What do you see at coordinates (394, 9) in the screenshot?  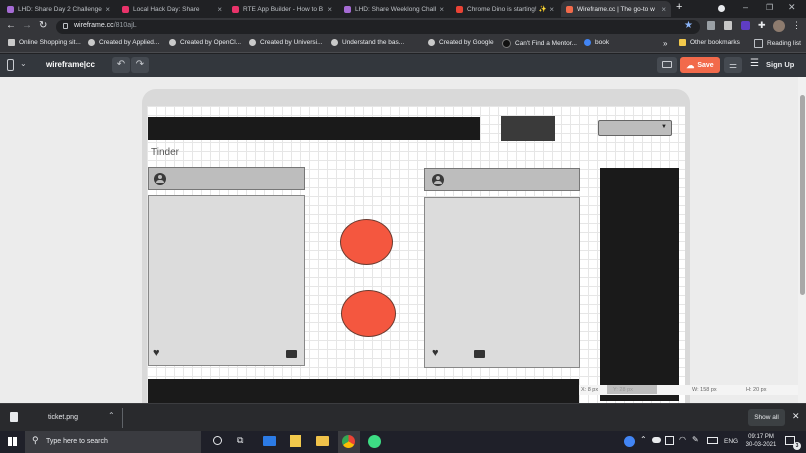 I see `tab-4: LHD: Share Weeklong Chall ×` at bounding box center [394, 9].